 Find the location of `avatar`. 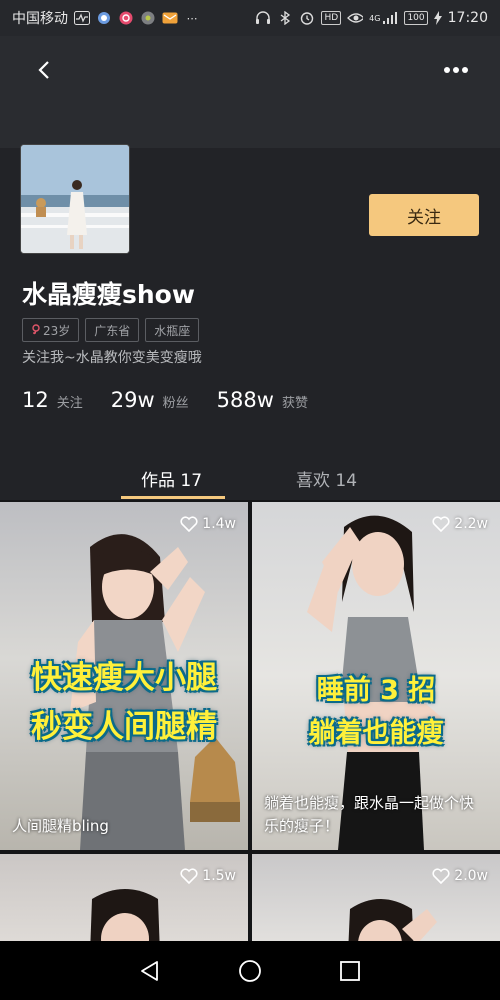

avatar is located at coordinates (75, 199).